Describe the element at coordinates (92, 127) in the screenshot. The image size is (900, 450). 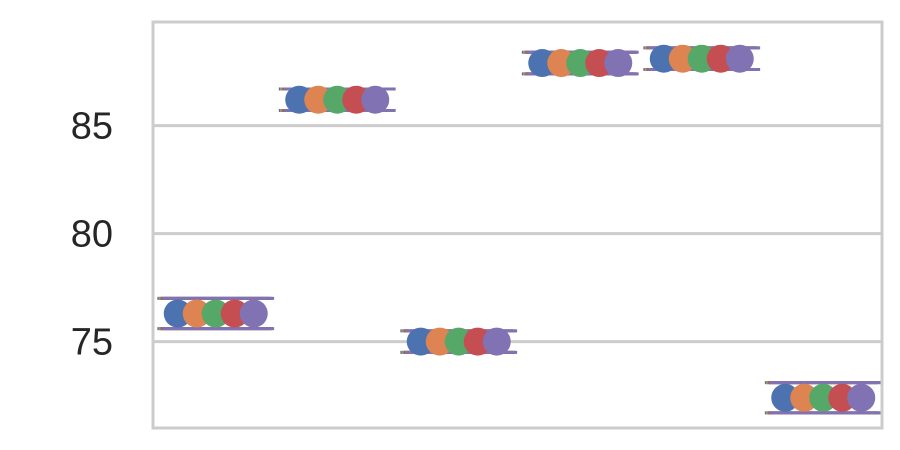
I see `y-tick-label-85: 85` at that location.